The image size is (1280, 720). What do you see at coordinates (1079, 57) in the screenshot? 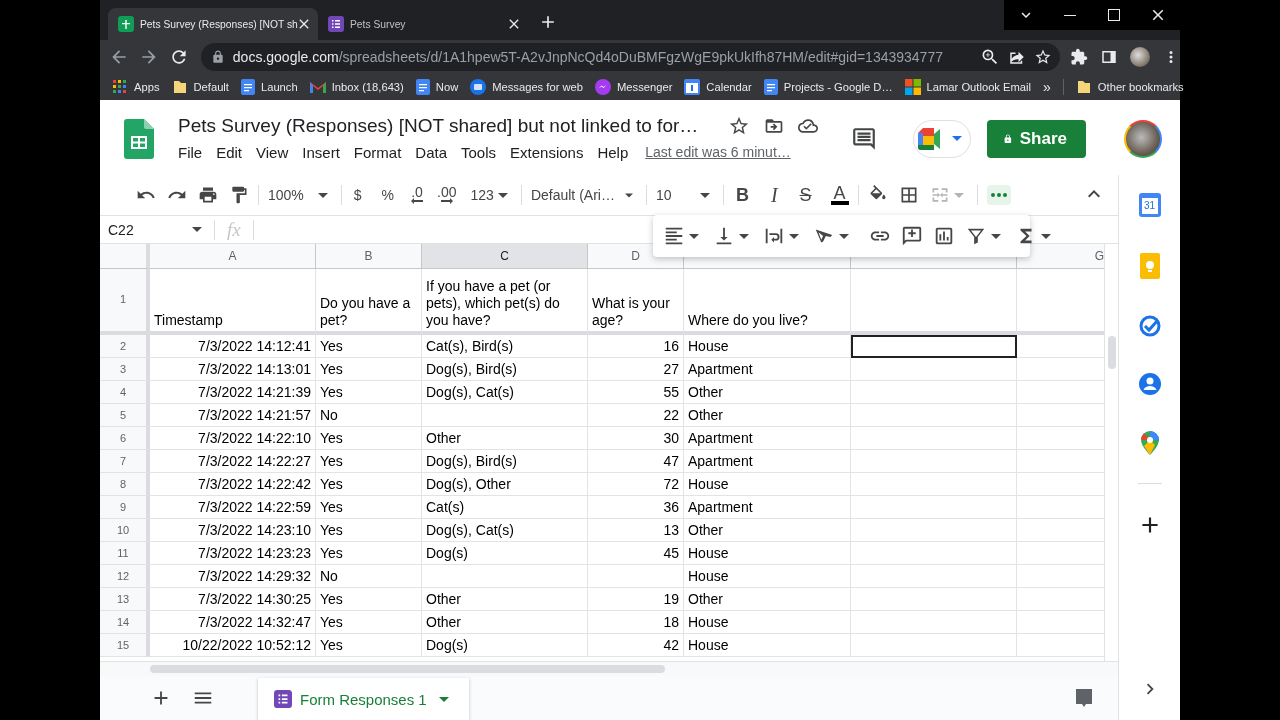
I see `puzzle-icon` at bounding box center [1079, 57].